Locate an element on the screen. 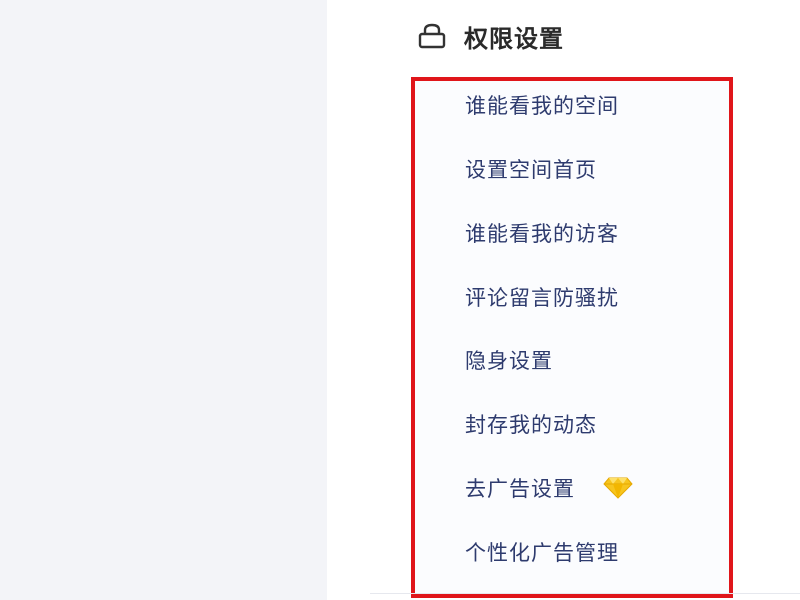 The height and width of the screenshot is (600, 800). lock-icon is located at coordinates (432, 36).